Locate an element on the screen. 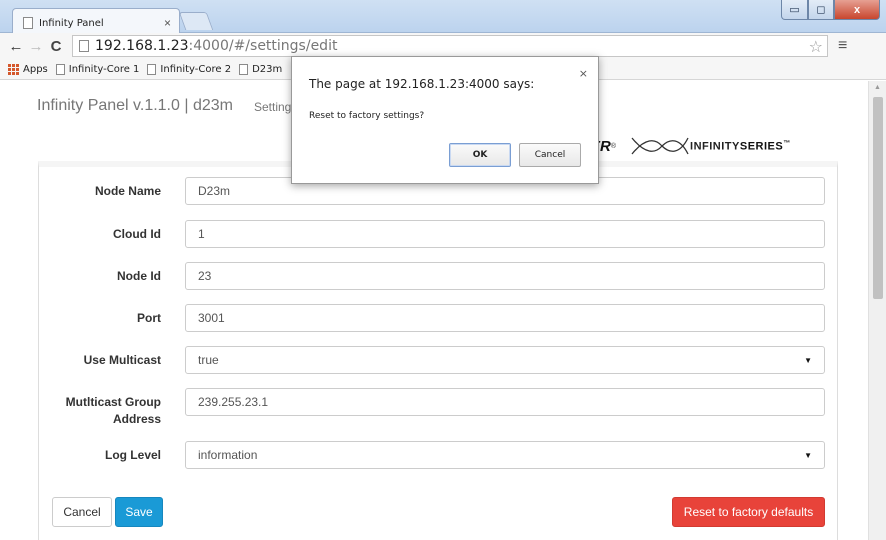  port-input: 3001 is located at coordinates (505, 318).